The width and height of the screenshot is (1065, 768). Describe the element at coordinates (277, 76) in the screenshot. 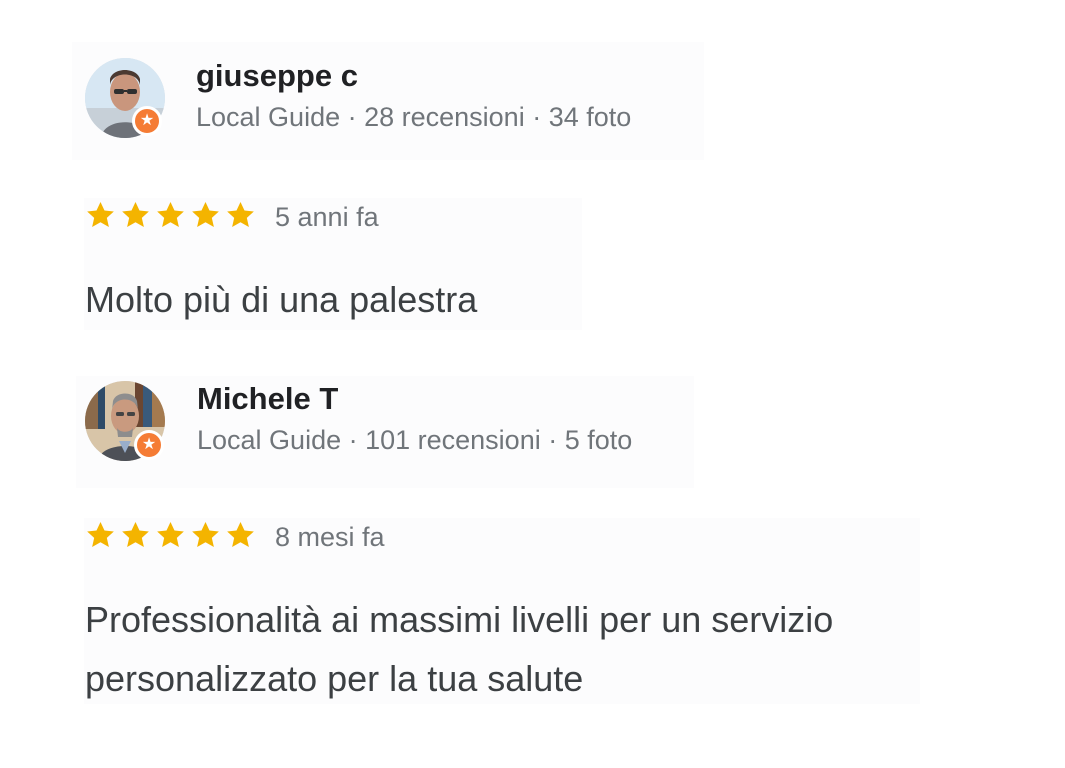

I see `author-name: giuseppe c` at that location.